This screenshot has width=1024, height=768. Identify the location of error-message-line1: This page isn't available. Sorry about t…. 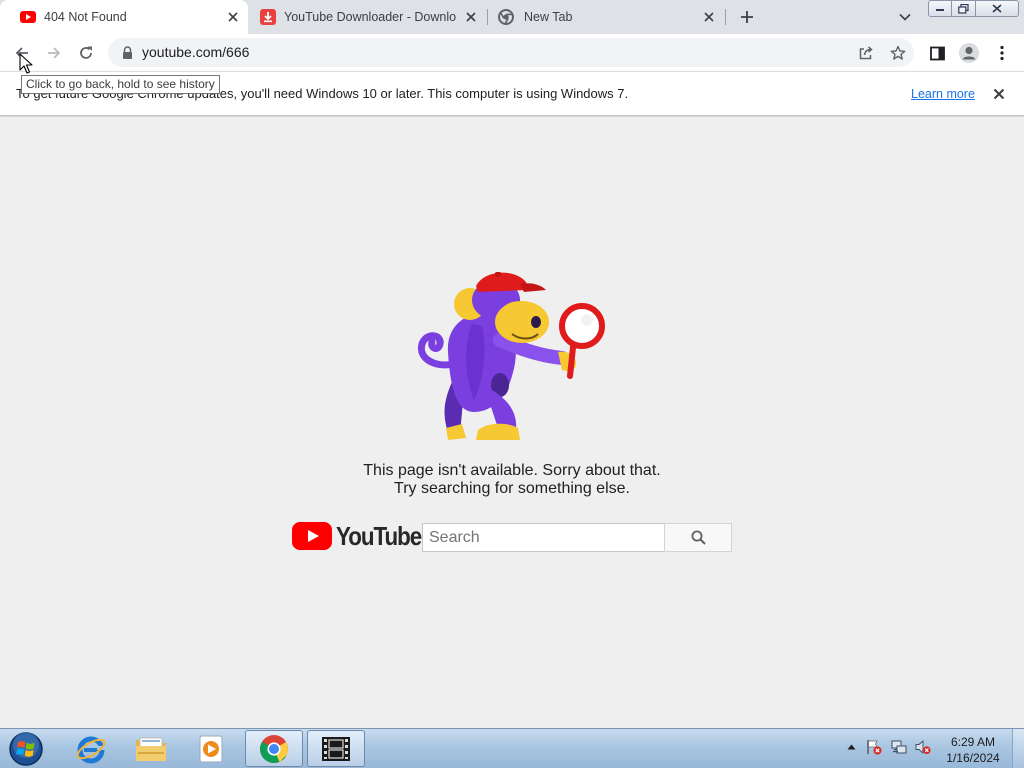
(512, 470).